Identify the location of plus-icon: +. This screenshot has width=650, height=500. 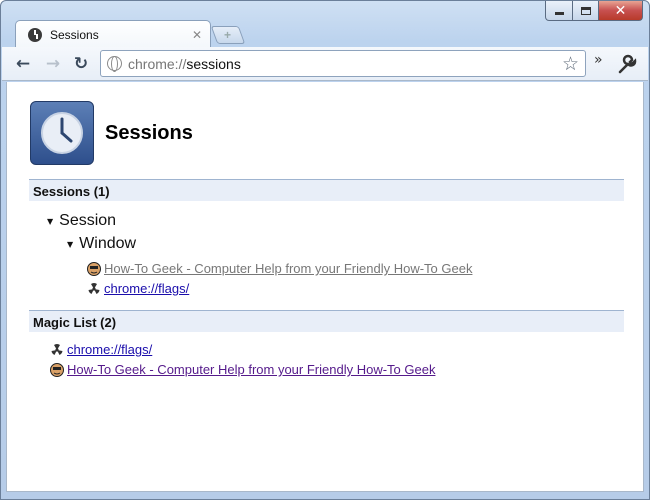
(228, 35).